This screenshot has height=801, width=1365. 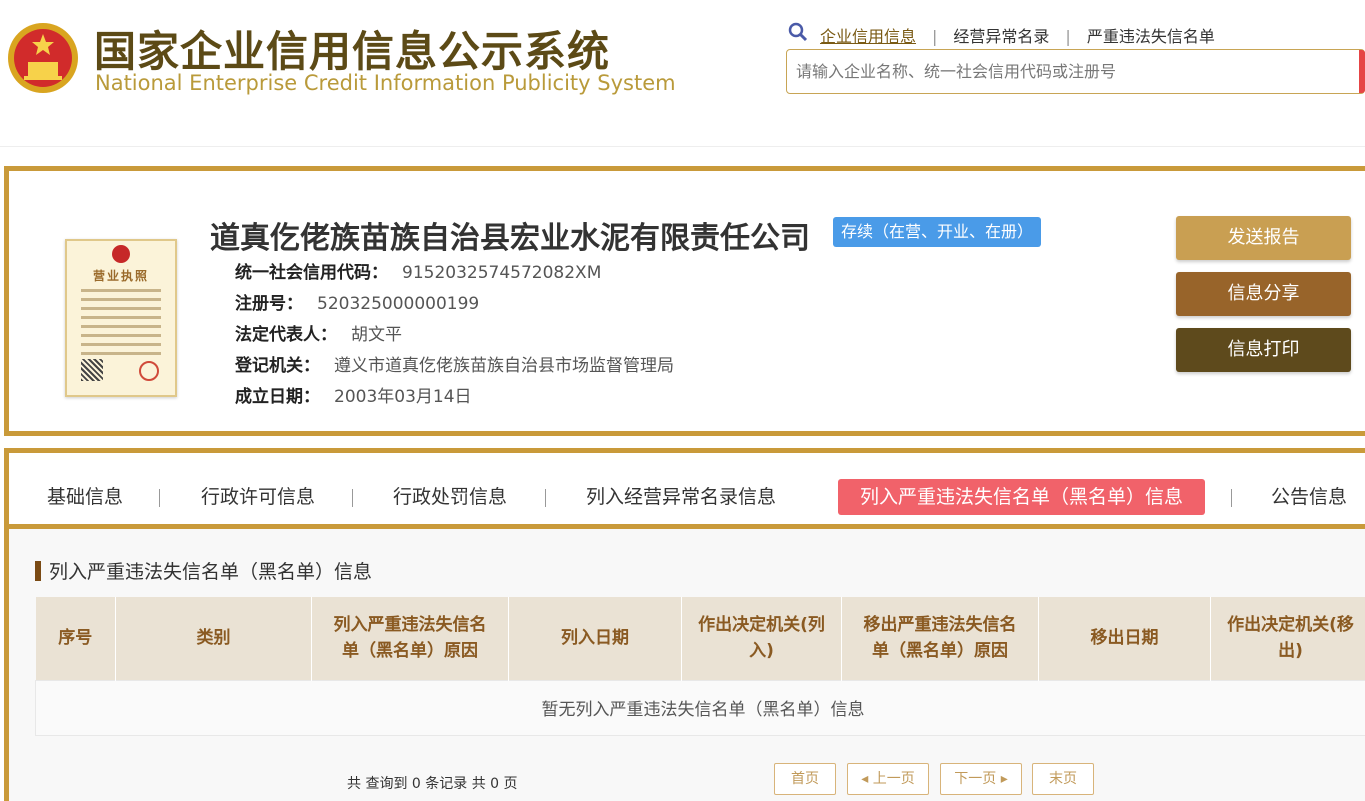 What do you see at coordinates (937, 232) in the screenshot?
I see `status-badge: 存续（在营、开业、在册）` at bounding box center [937, 232].